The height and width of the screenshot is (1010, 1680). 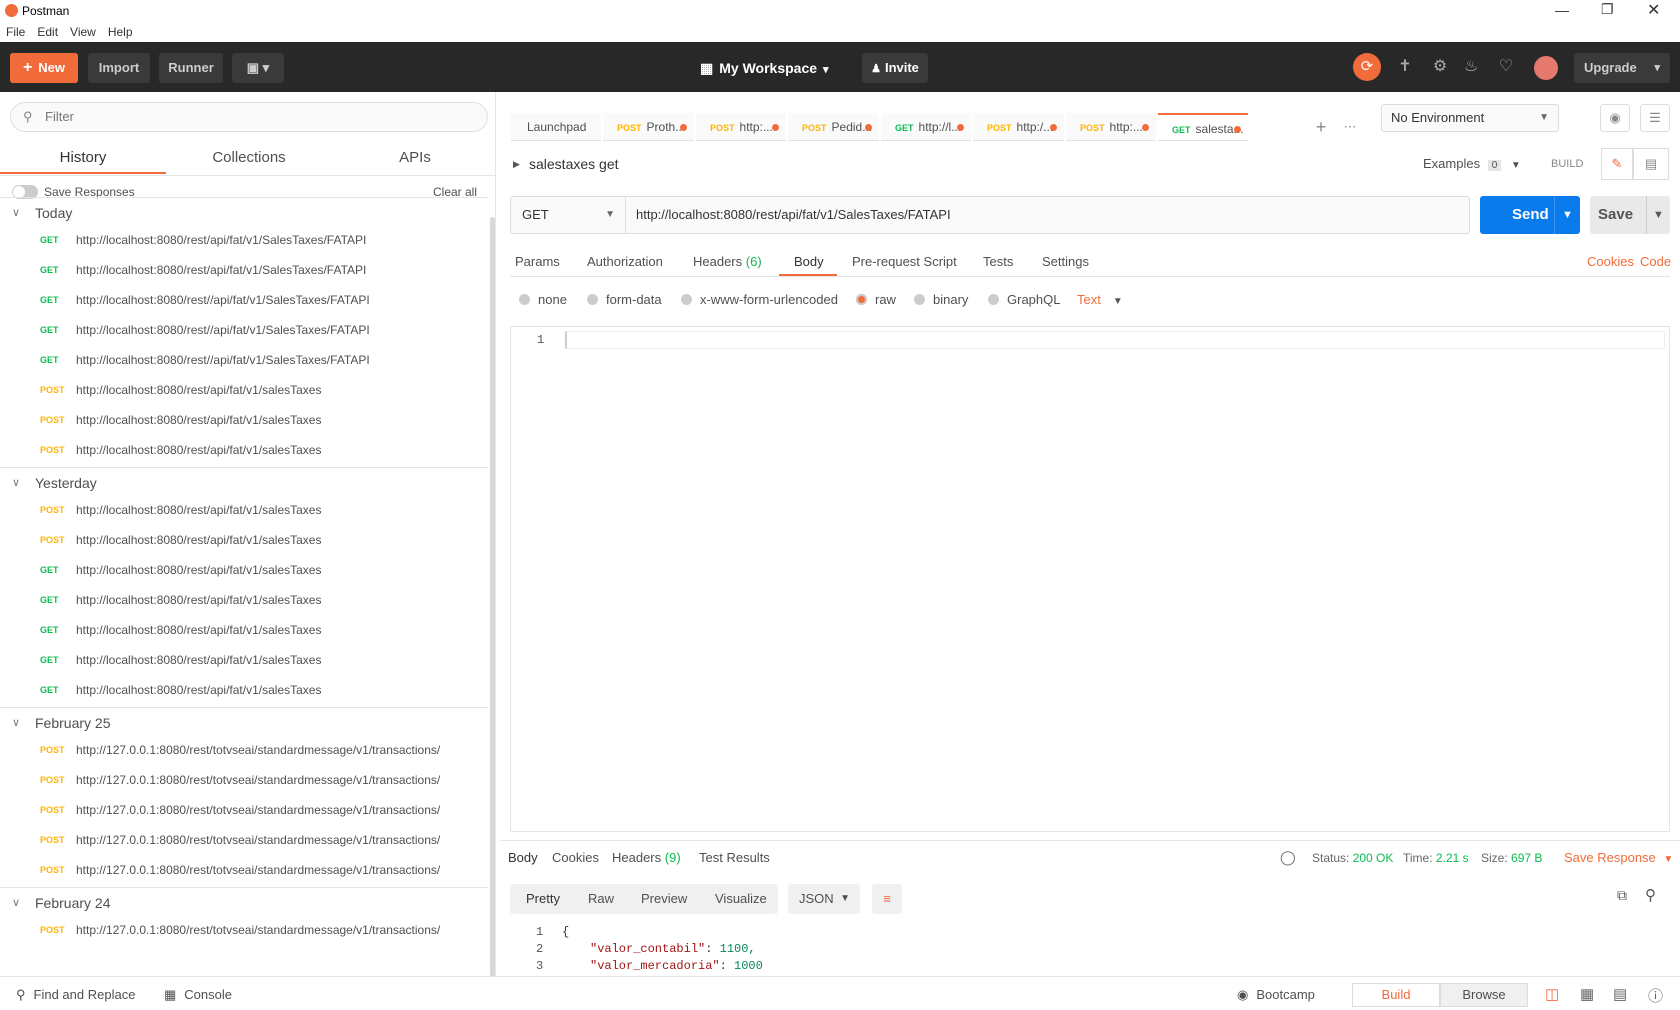 What do you see at coordinates (1472, 163) in the screenshot?
I see `examples-dropdown: Examples 0 ▼` at bounding box center [1472, 163].